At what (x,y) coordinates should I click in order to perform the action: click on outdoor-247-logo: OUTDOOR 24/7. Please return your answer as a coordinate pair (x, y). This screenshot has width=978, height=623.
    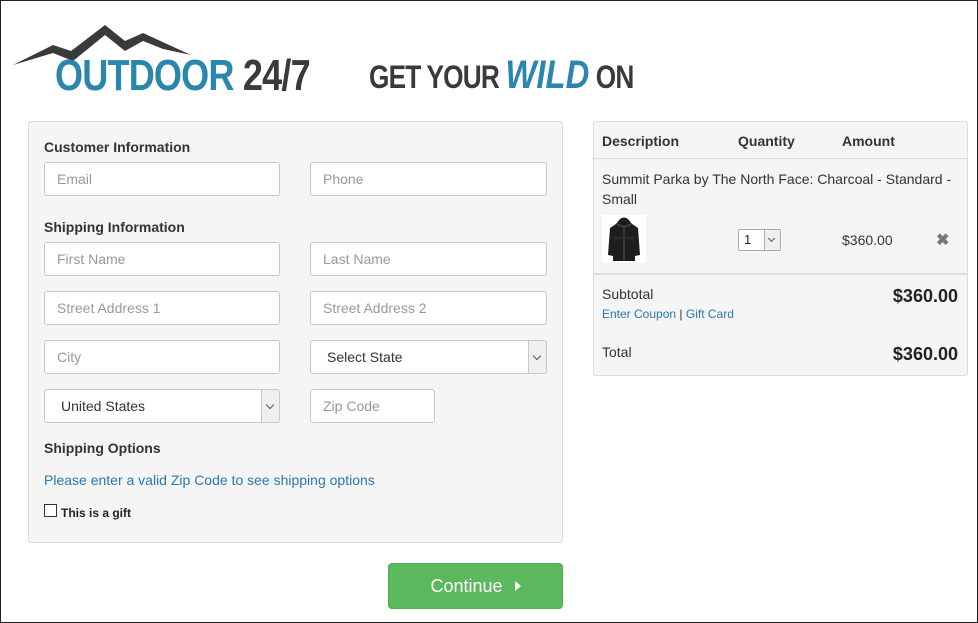
    Looking at the image, I should click on (162, 61).